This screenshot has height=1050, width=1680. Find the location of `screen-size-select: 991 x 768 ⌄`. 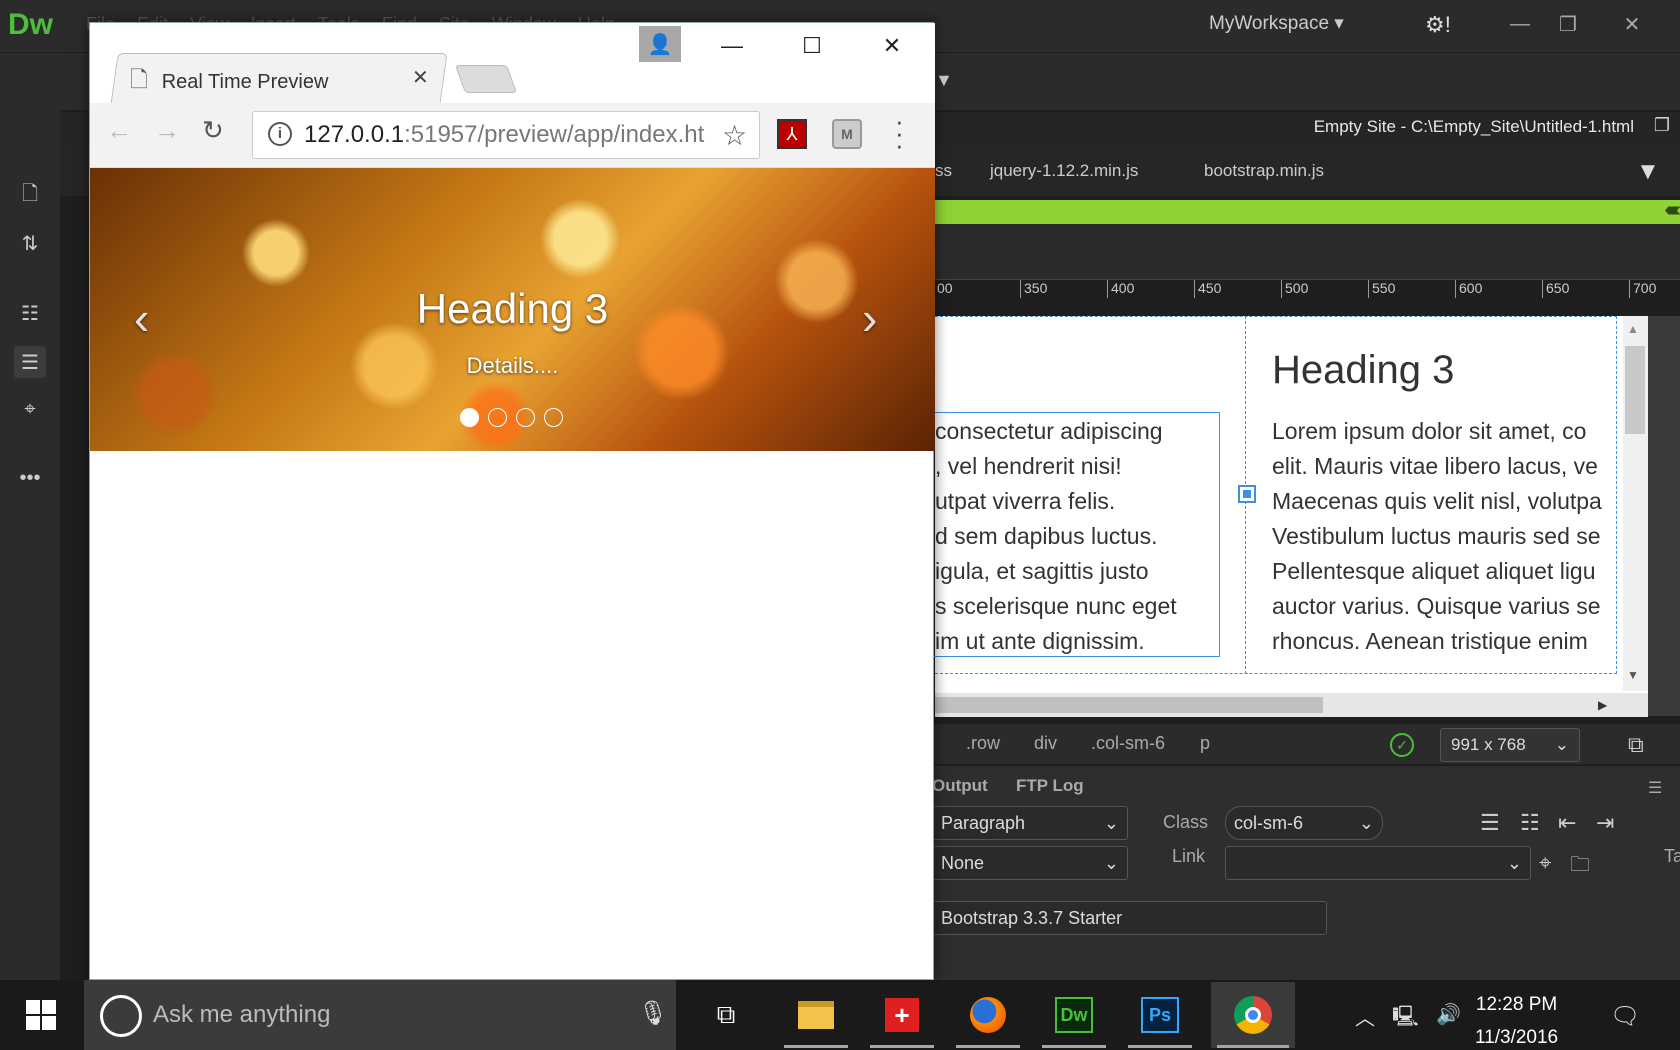

screen-size-select: 991 x 768 ⌄ is located at coordinates (1510, 745).